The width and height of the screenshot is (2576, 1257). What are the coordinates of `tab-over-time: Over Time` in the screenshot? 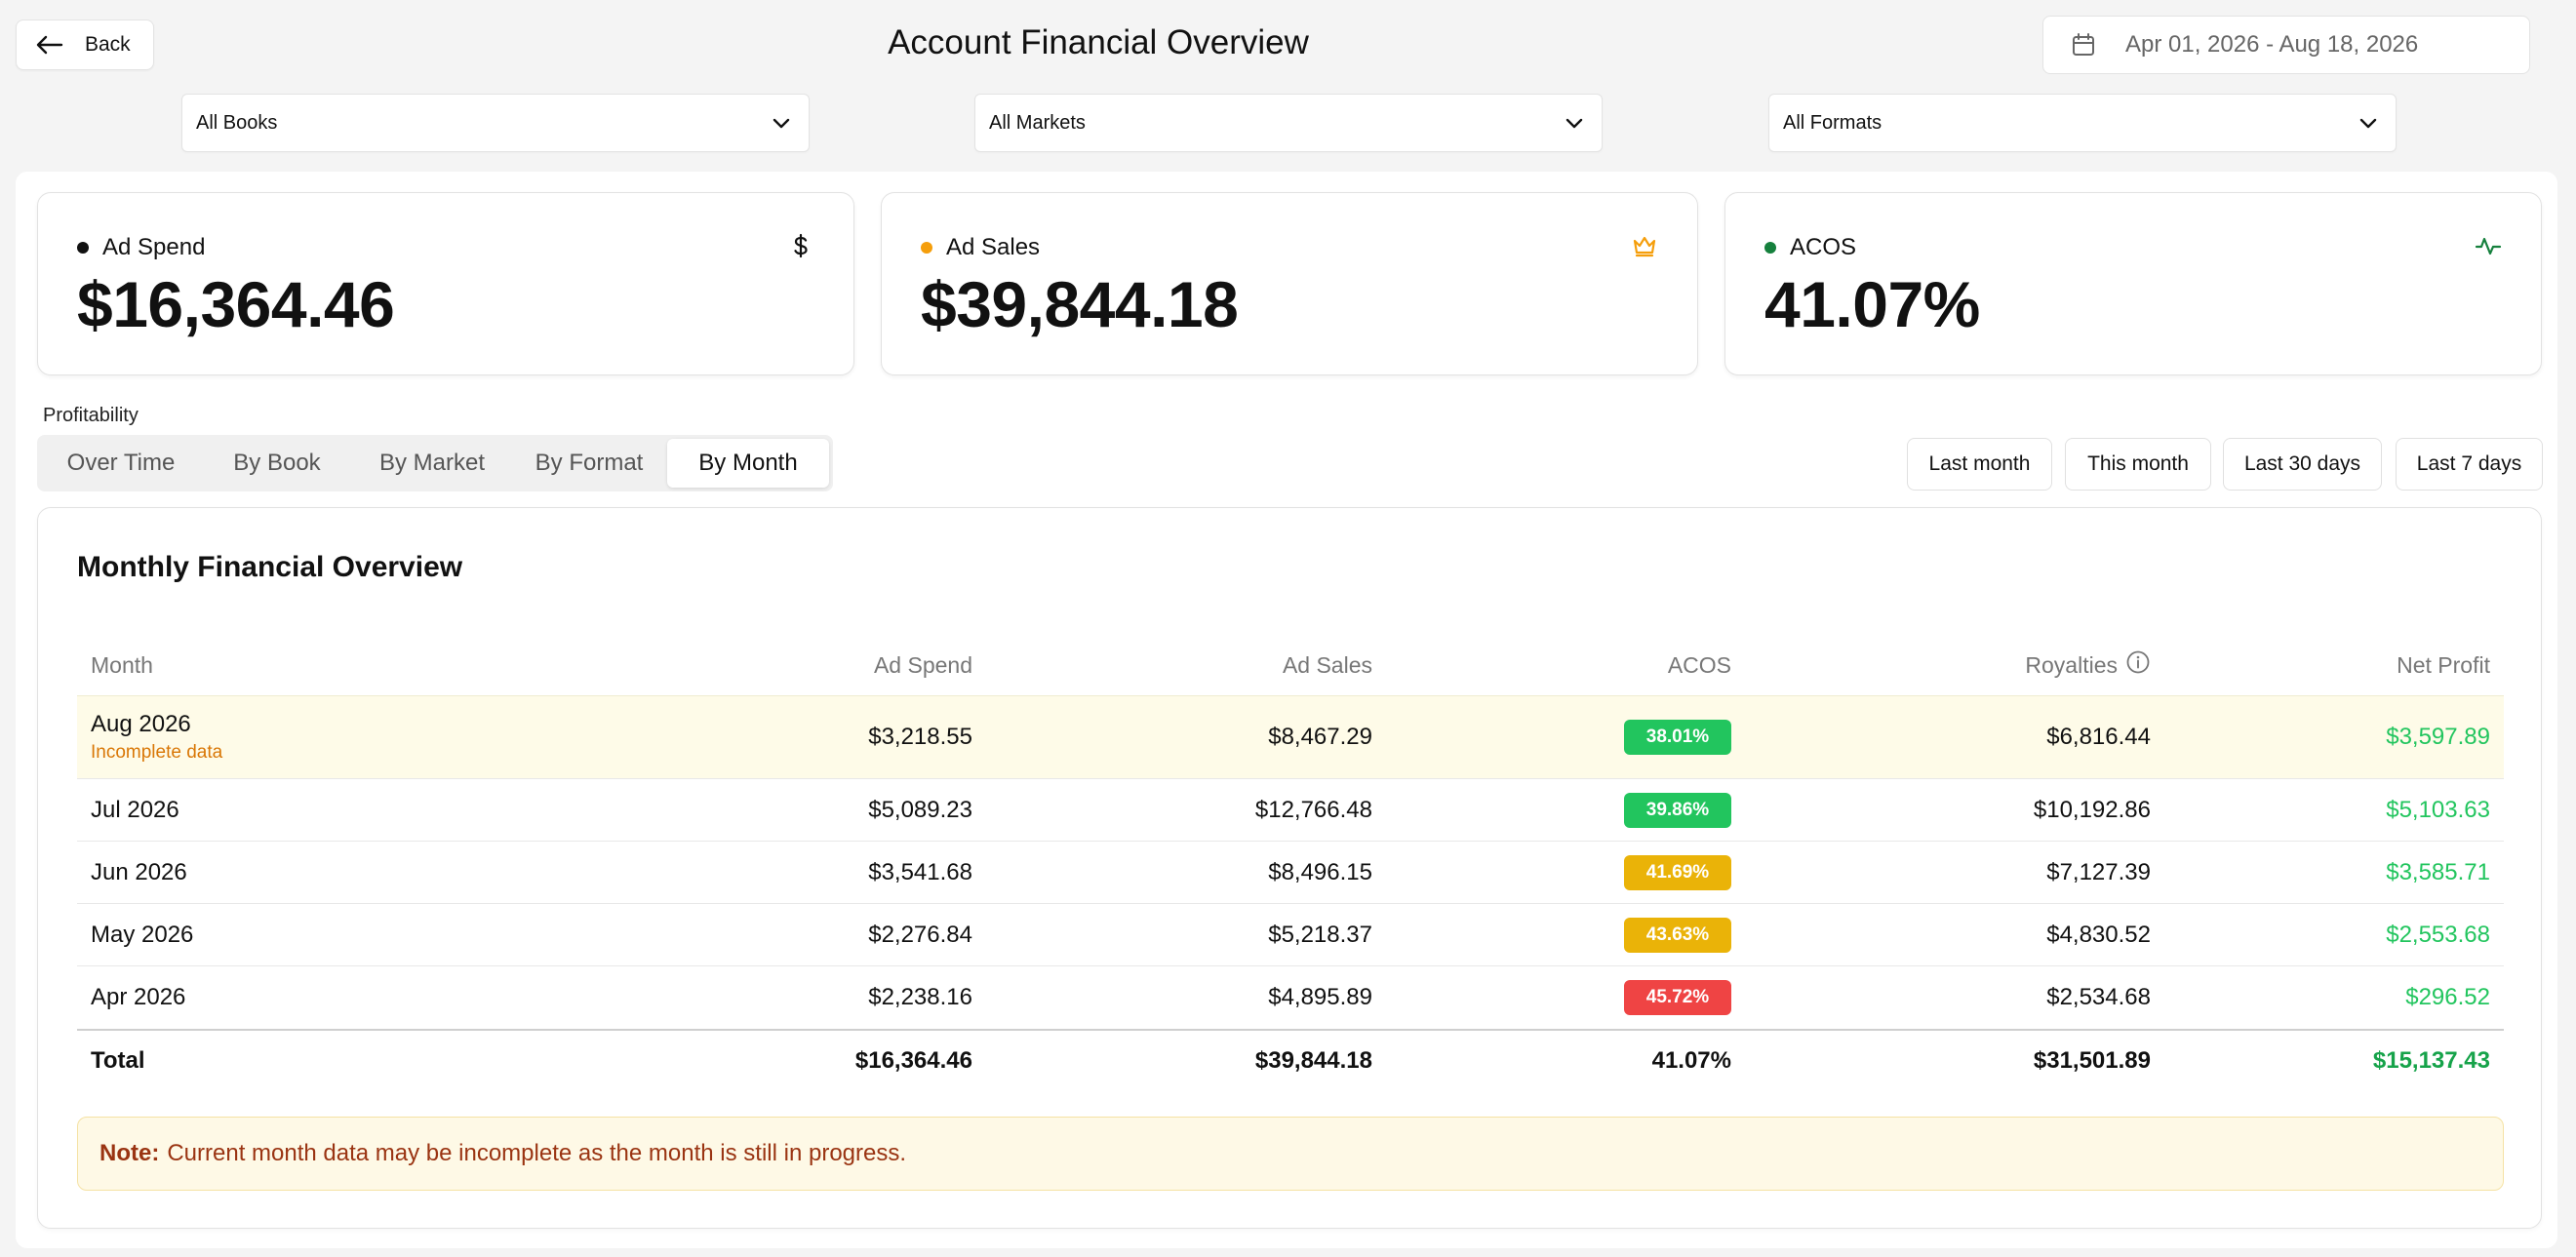 It's located at (121, 464).